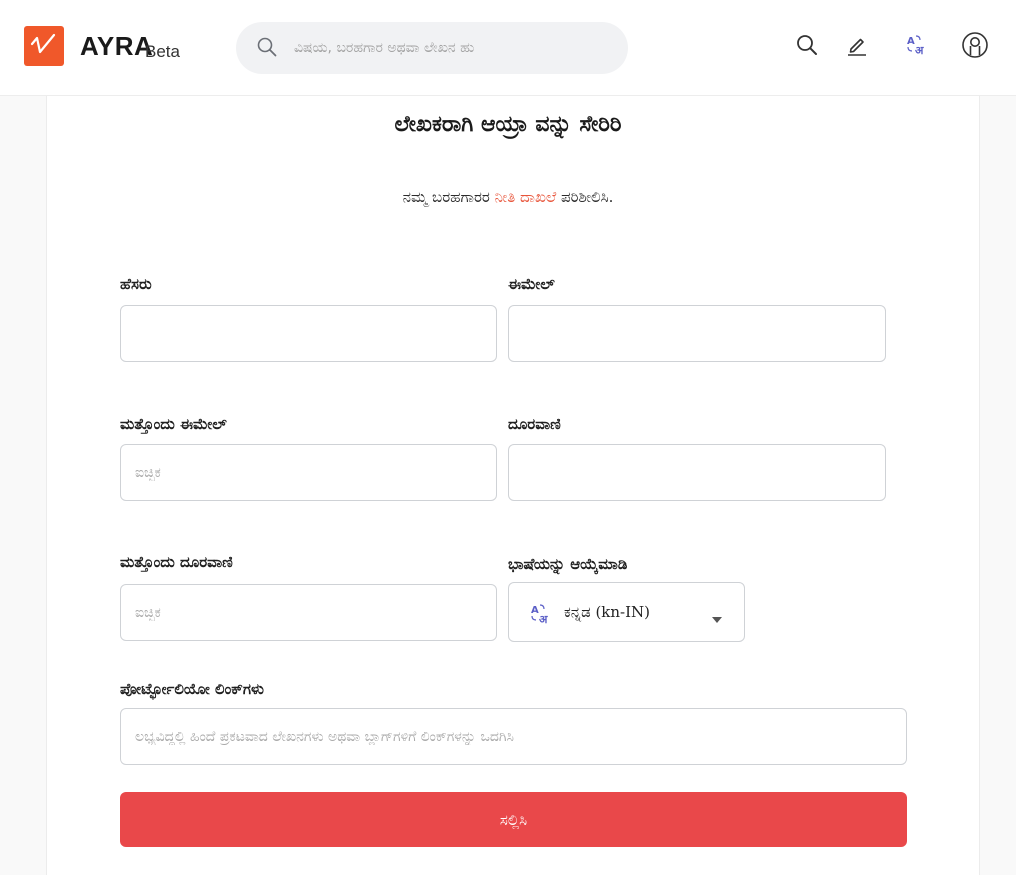 The height and width of the screenshot is (875, 1016). What do you see at coordinates (697, 333) in the screenshot?
I see `email-input` at bounding box center [697, 333].